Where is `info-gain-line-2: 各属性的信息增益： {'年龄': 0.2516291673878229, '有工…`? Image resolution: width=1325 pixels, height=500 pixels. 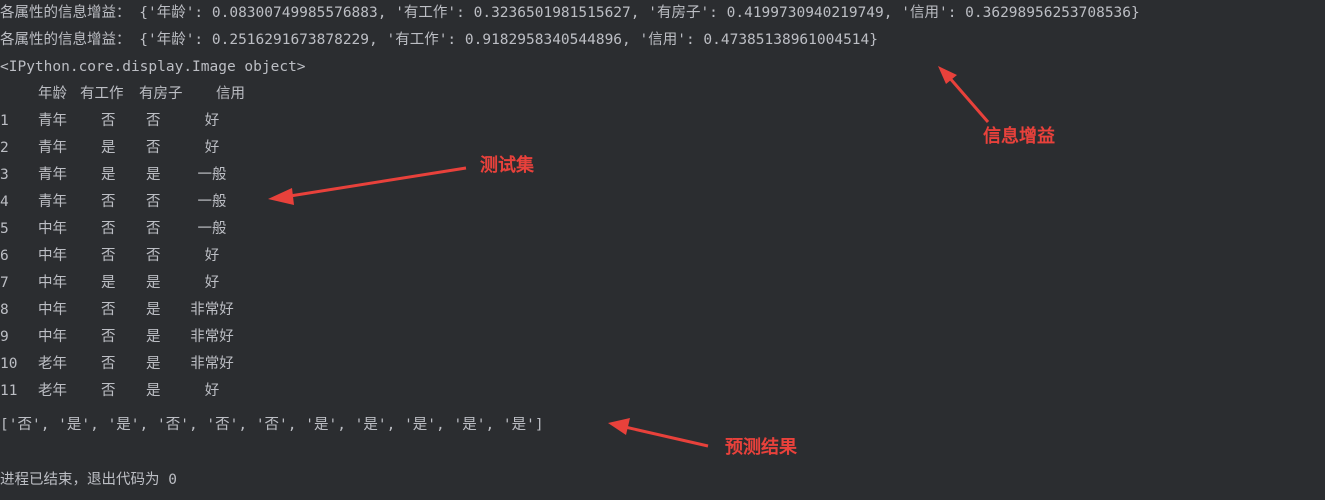 info-gain-line-2: 各属性的信息增益： {'年龄': 0.2516291673878229, '有工… is located at coordinates (439, 40).